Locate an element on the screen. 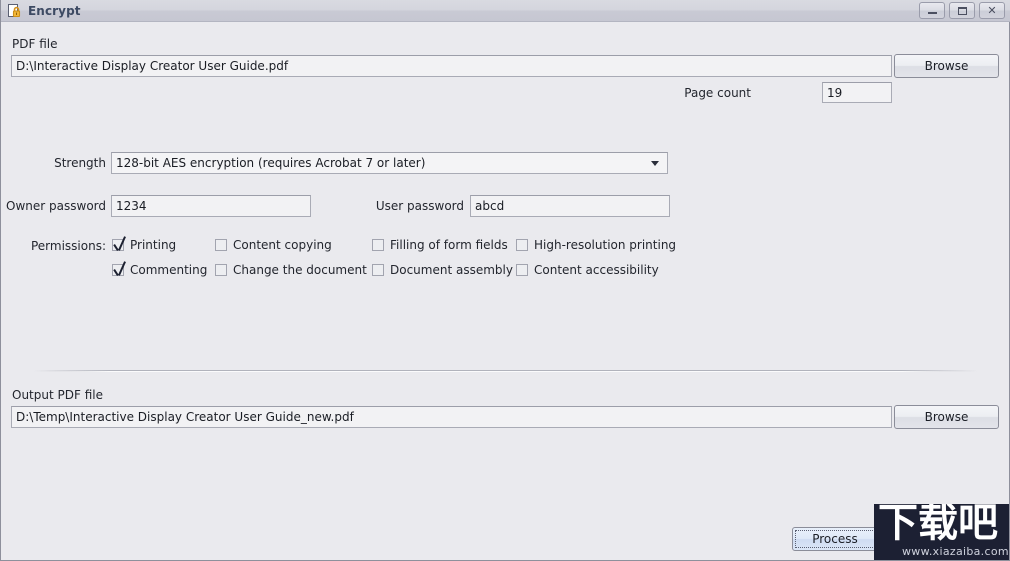 The width and height of the screenshot is (1010, 561). minimize-button is located at coordinates (932, 10).